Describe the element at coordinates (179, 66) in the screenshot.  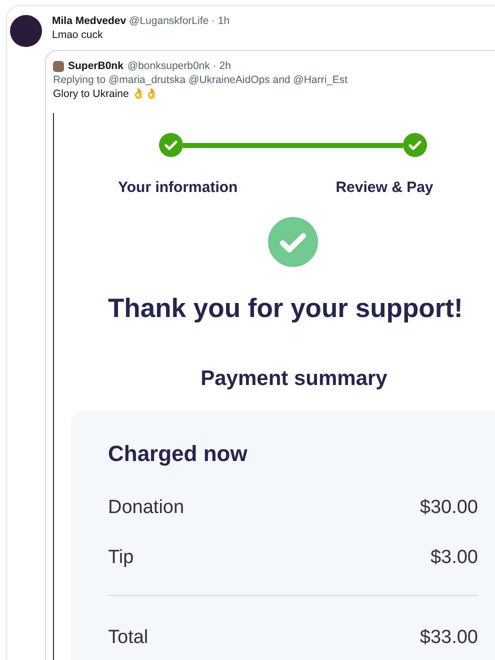
I see `user-handle: @bonksuperb0nk · 2h` at that location.